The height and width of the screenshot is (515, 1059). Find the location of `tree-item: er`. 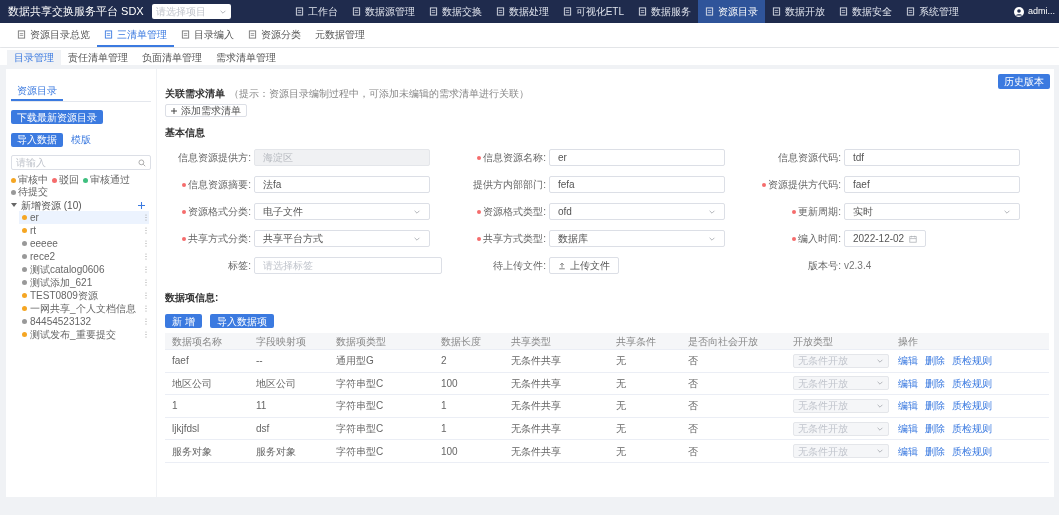

tree-item: er is located at coordinates (84, 217).